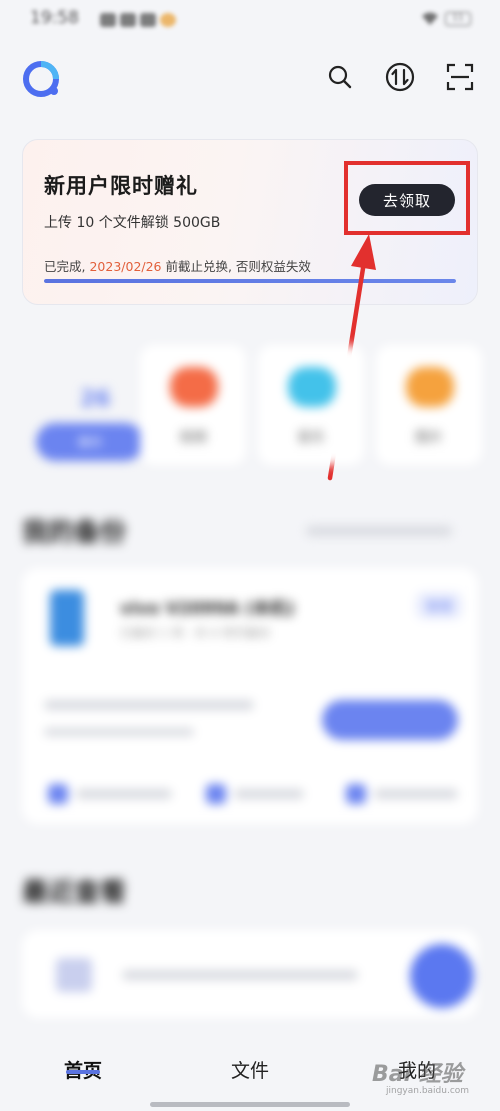  Describe the element at coordinates (149, 705) in the screenshot. I see `backup-hint-line` at that location.